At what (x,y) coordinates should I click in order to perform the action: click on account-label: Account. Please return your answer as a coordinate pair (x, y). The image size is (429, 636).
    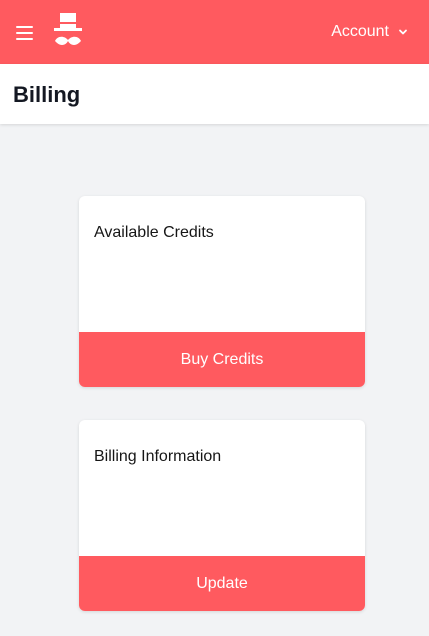
    Looking at the image, I should click on (360, 31).